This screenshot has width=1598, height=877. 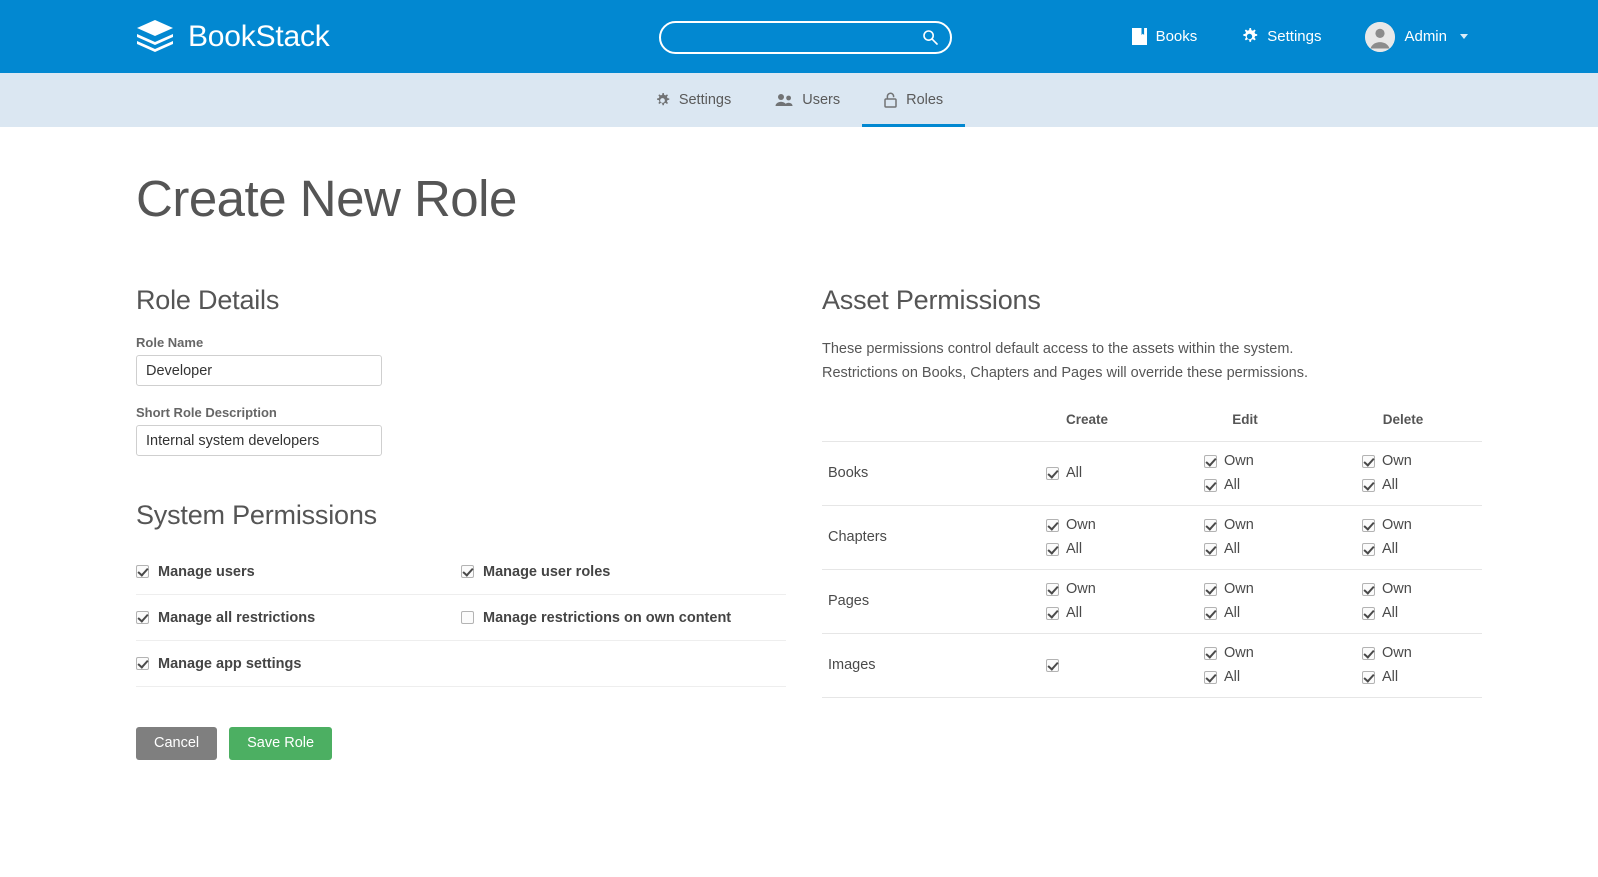 What do you see at coordinates (1210, 653) in the screenshot?
I see `checkbox-images-edit-own` at bounding box center [1210, 653].